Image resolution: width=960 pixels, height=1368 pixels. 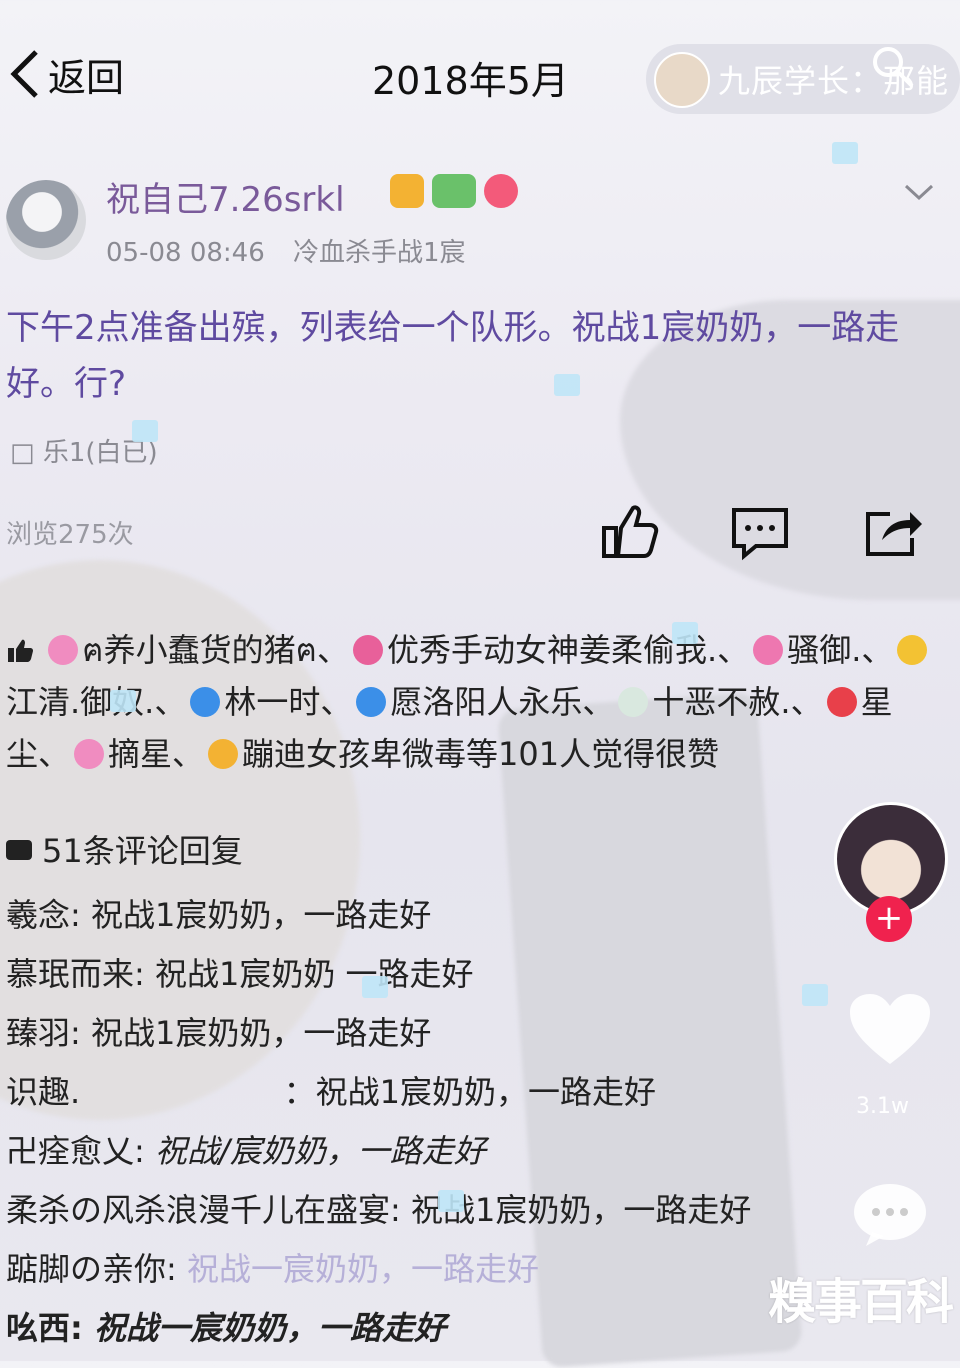 I want to click on liker-name: 摘星、, so click(x=156, y=754).